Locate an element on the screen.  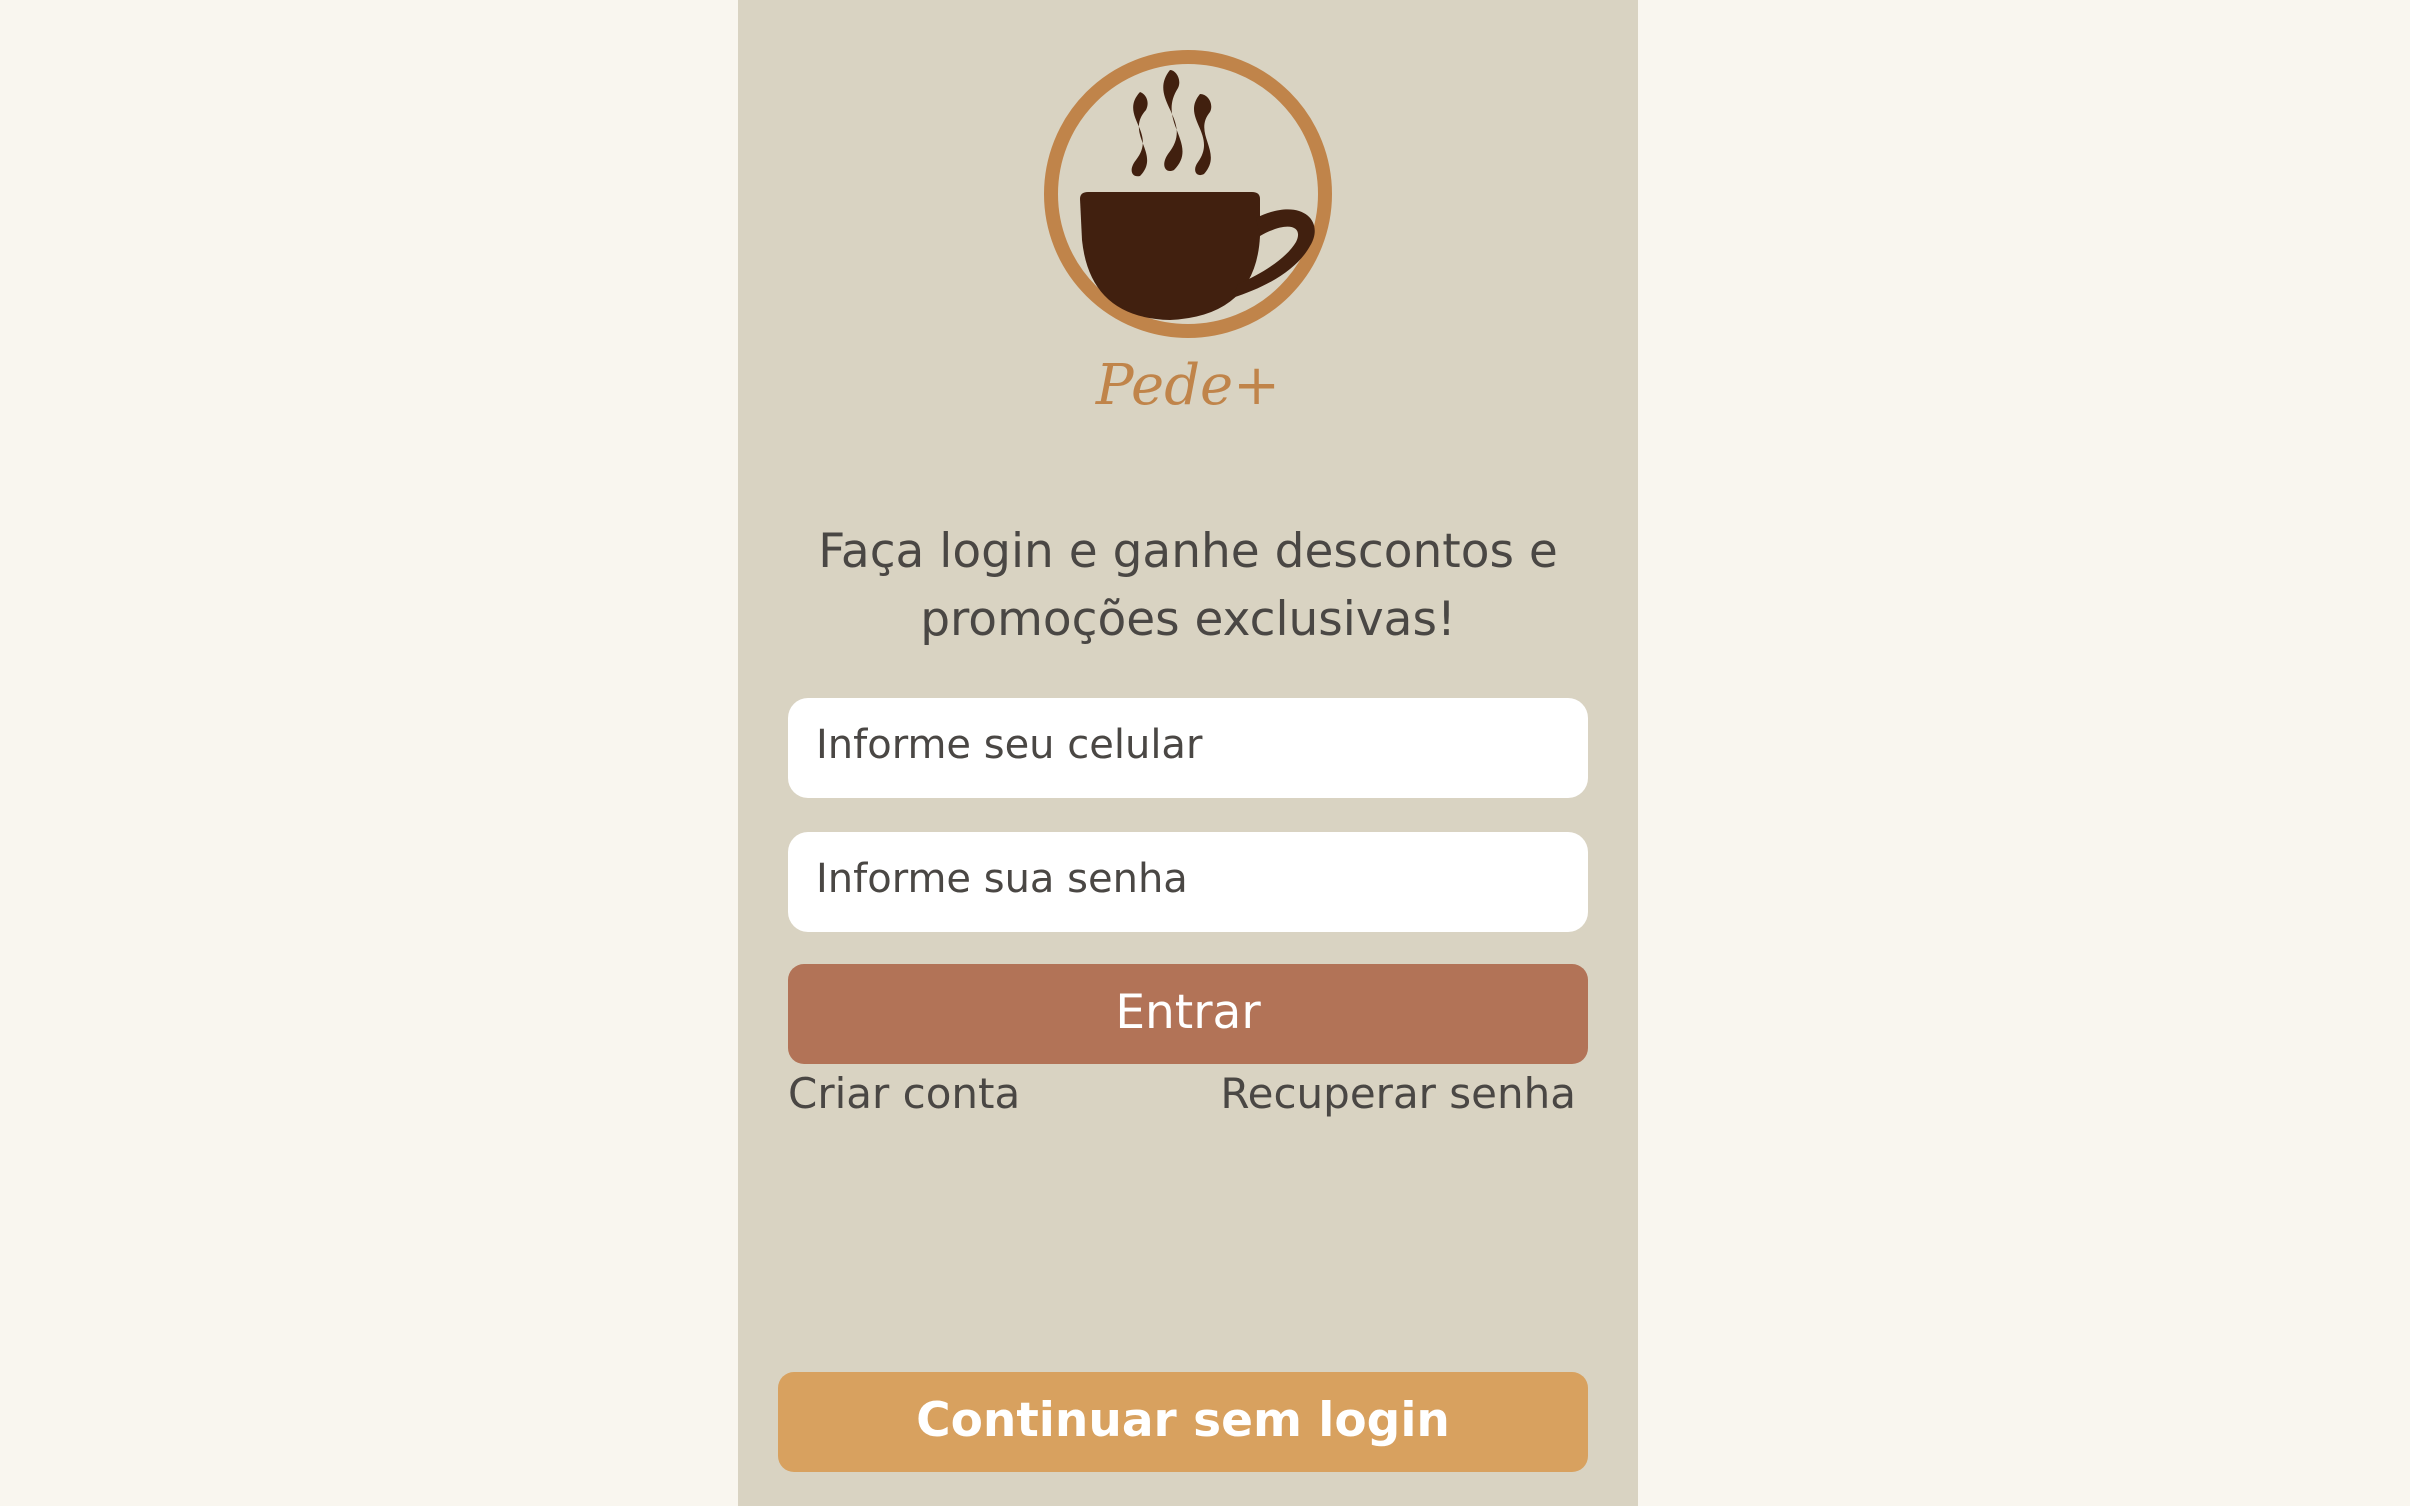
continue-without-login-button: Continuar sem login is located at coordinates (1183, 1422).